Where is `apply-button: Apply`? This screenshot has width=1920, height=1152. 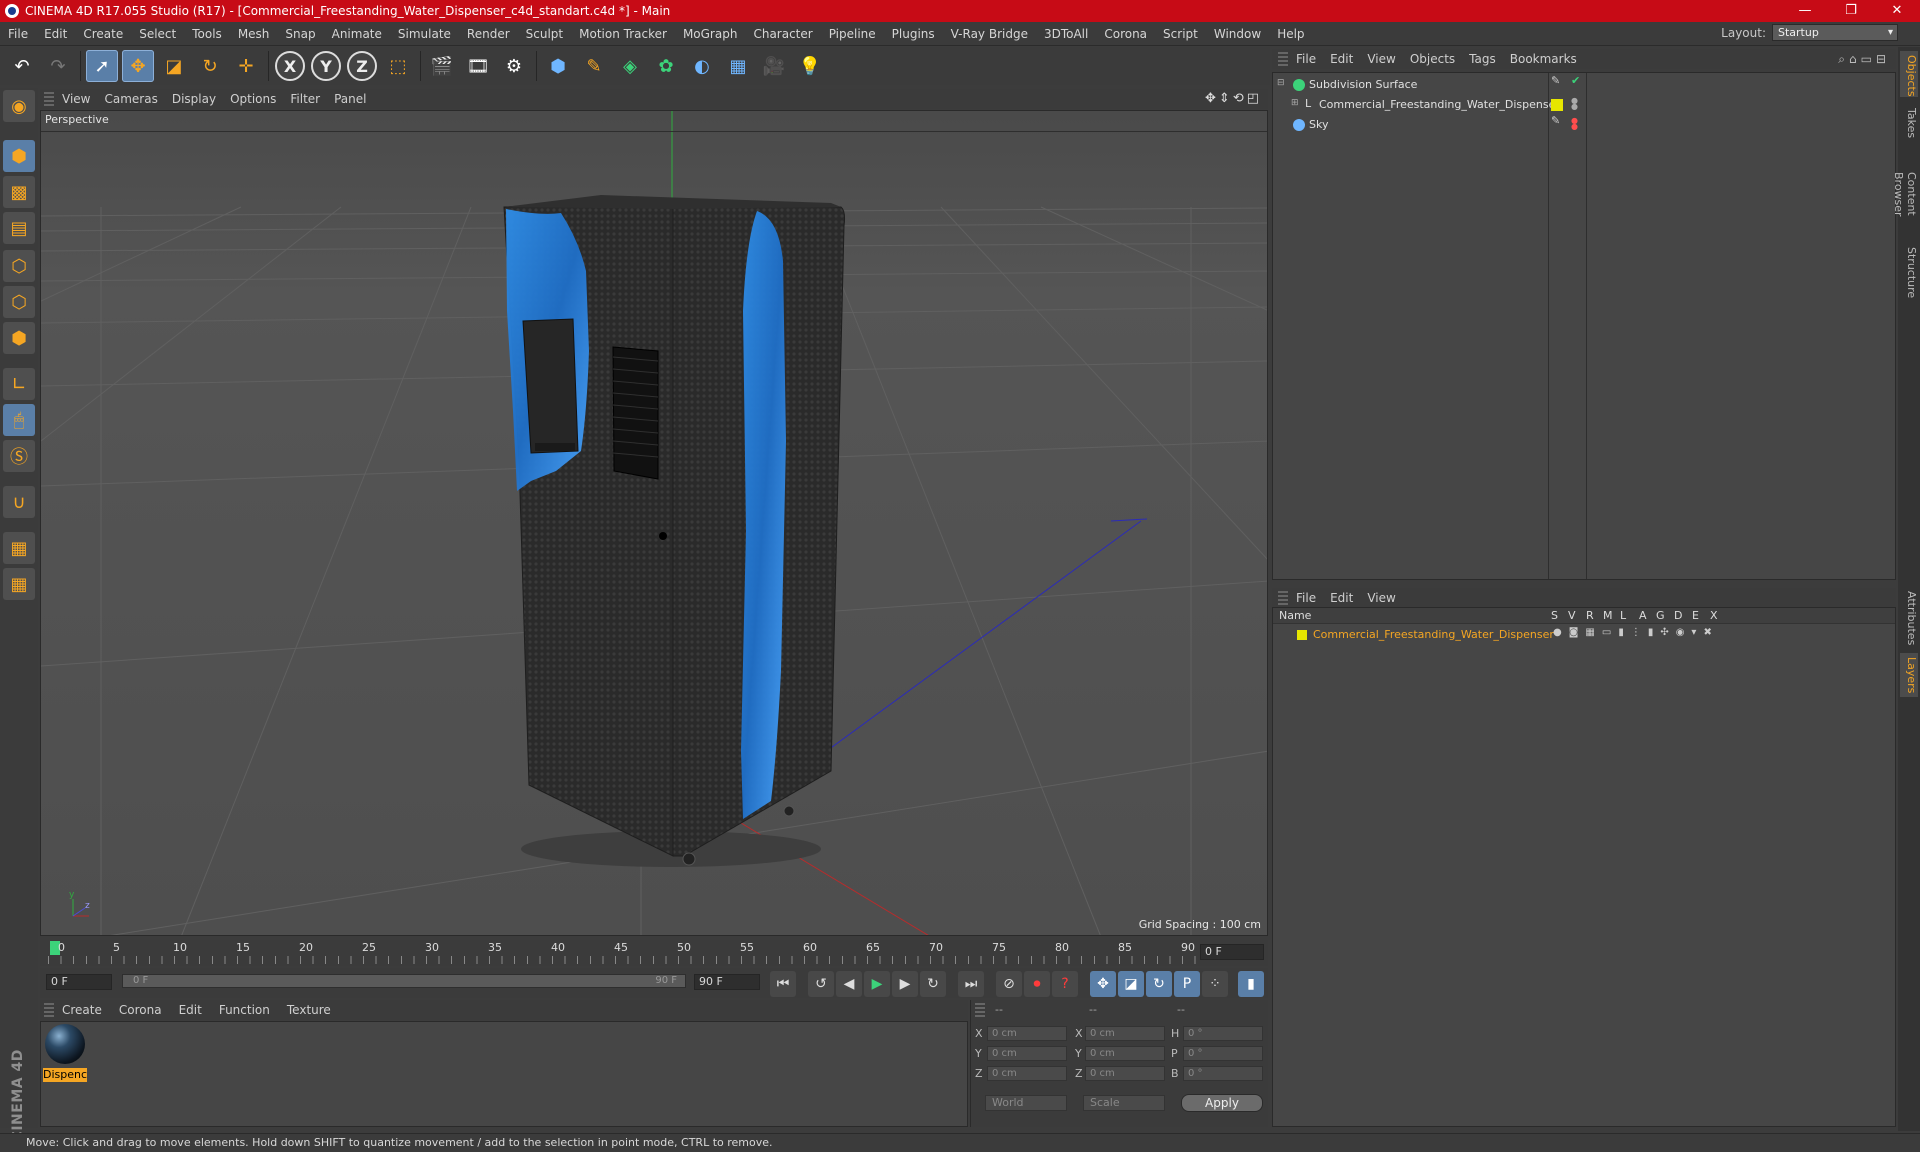 apply-button: Apply is located at coordinates (1222, 1103).